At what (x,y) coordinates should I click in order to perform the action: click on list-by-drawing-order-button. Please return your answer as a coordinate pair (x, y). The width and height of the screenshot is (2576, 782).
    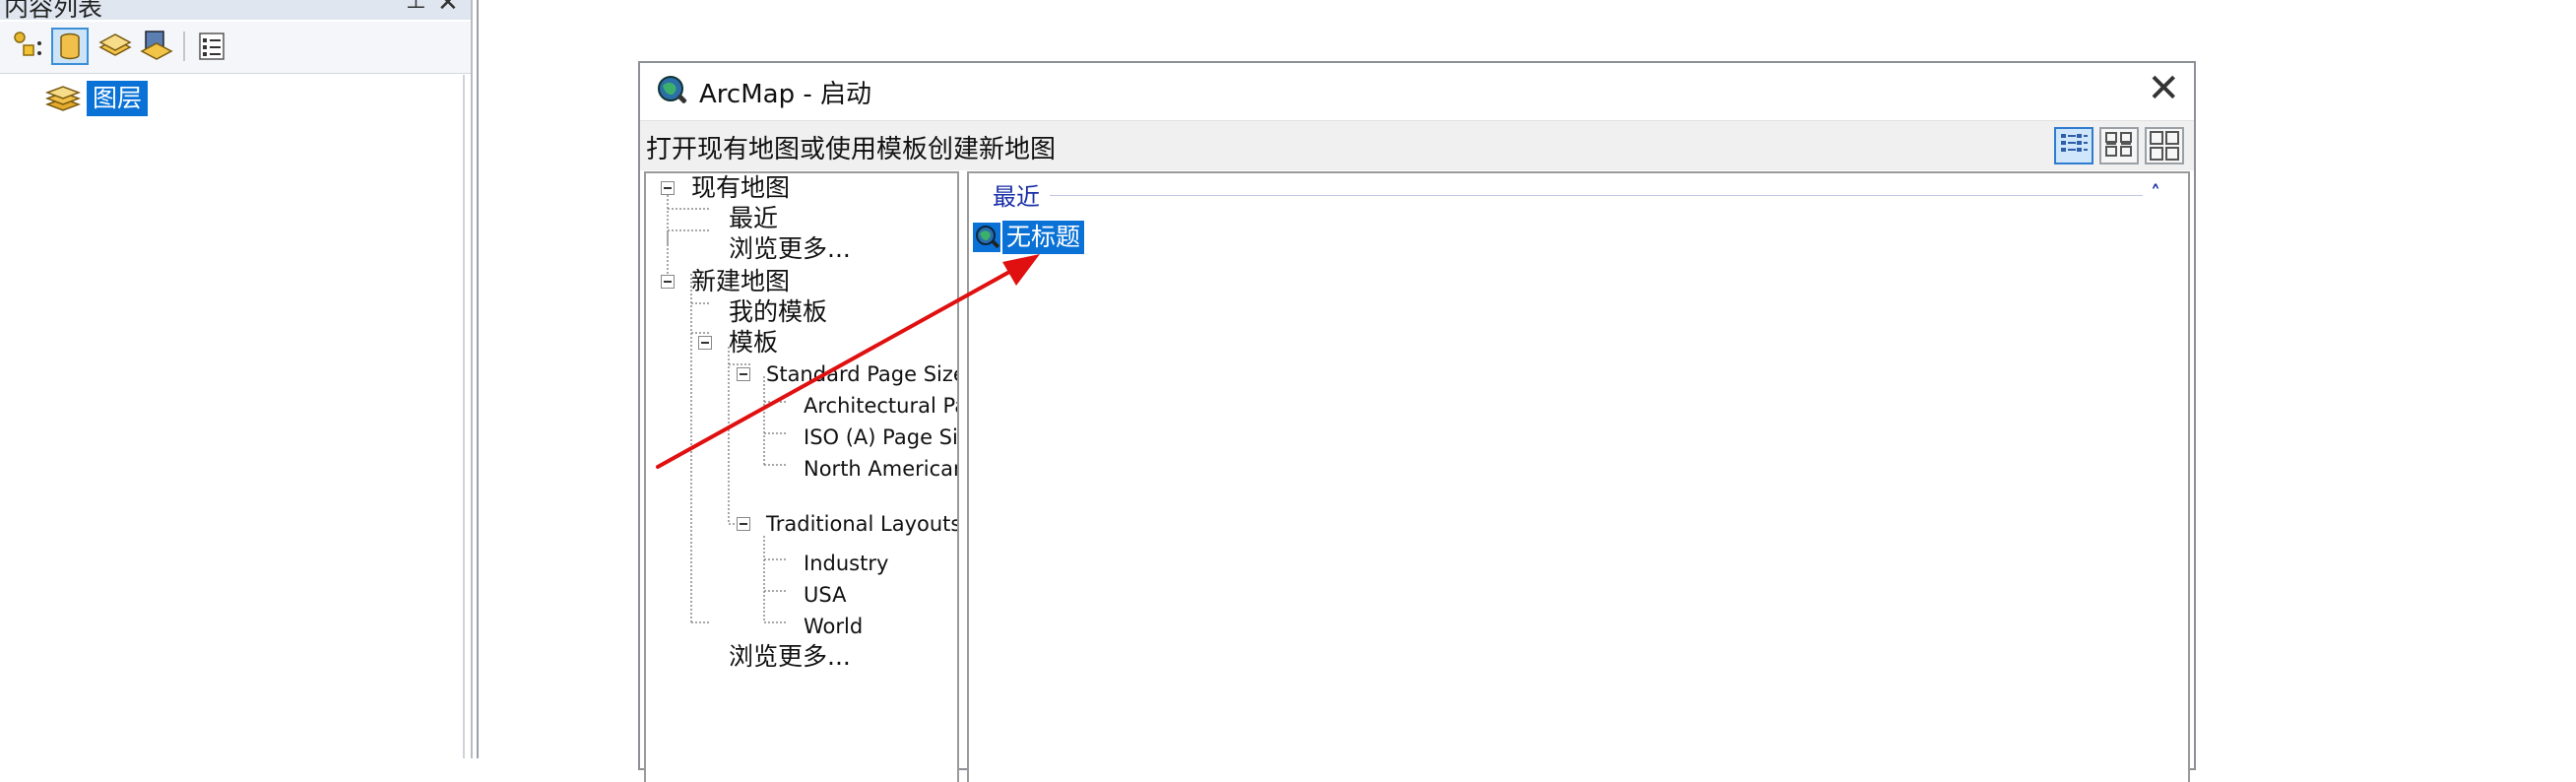
    Looking at the image, I should click on (26, 46).